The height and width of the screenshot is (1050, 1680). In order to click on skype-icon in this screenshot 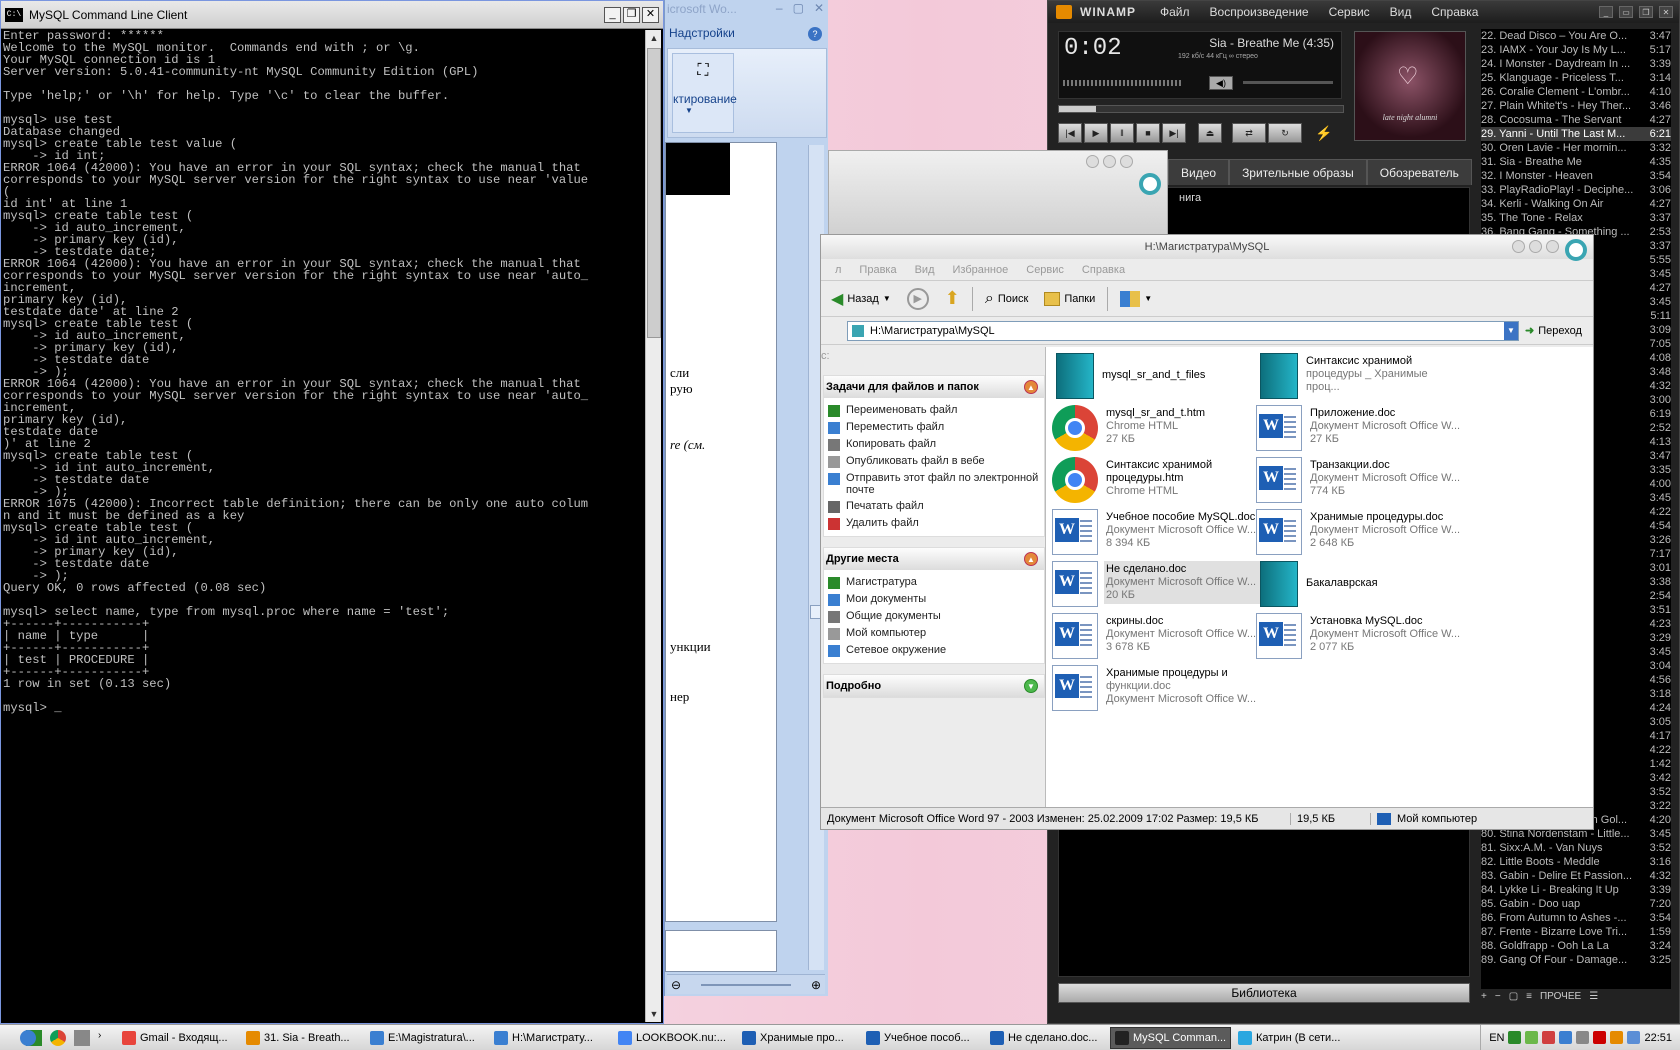, I will do `click(1532, 1037)`.